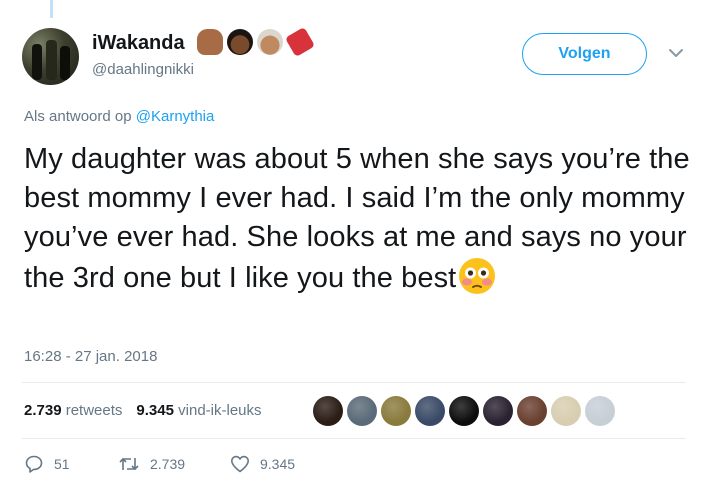  What do you see at coordinates (270, 42) in the screenshot?
I see `man-turban-emoji-icon` at bounding box center [270, 42].